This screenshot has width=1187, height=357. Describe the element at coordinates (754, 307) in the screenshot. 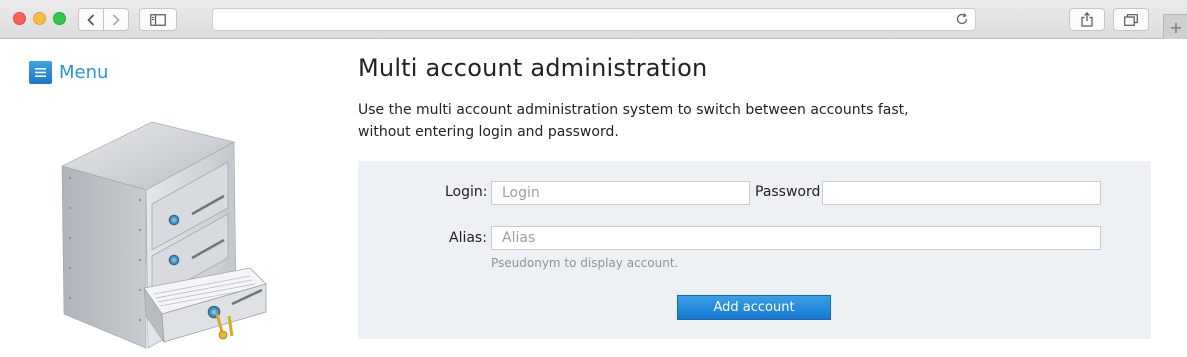

I see `add-account-button: Add account` at that location.